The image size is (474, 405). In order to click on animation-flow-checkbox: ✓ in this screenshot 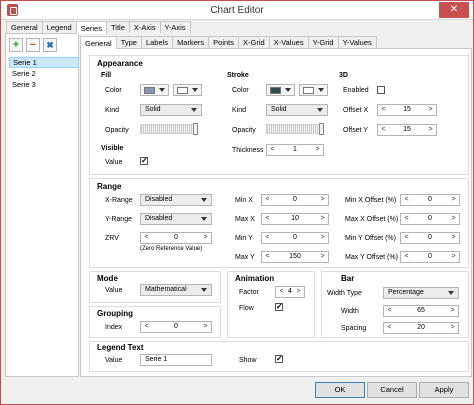, I will do `click(279, 307)`.